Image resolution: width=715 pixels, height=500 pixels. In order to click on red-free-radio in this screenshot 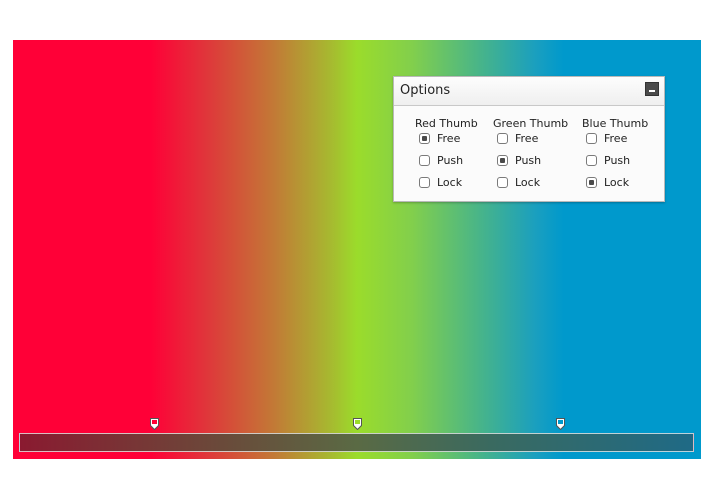, I will do `click(424, 138)`.